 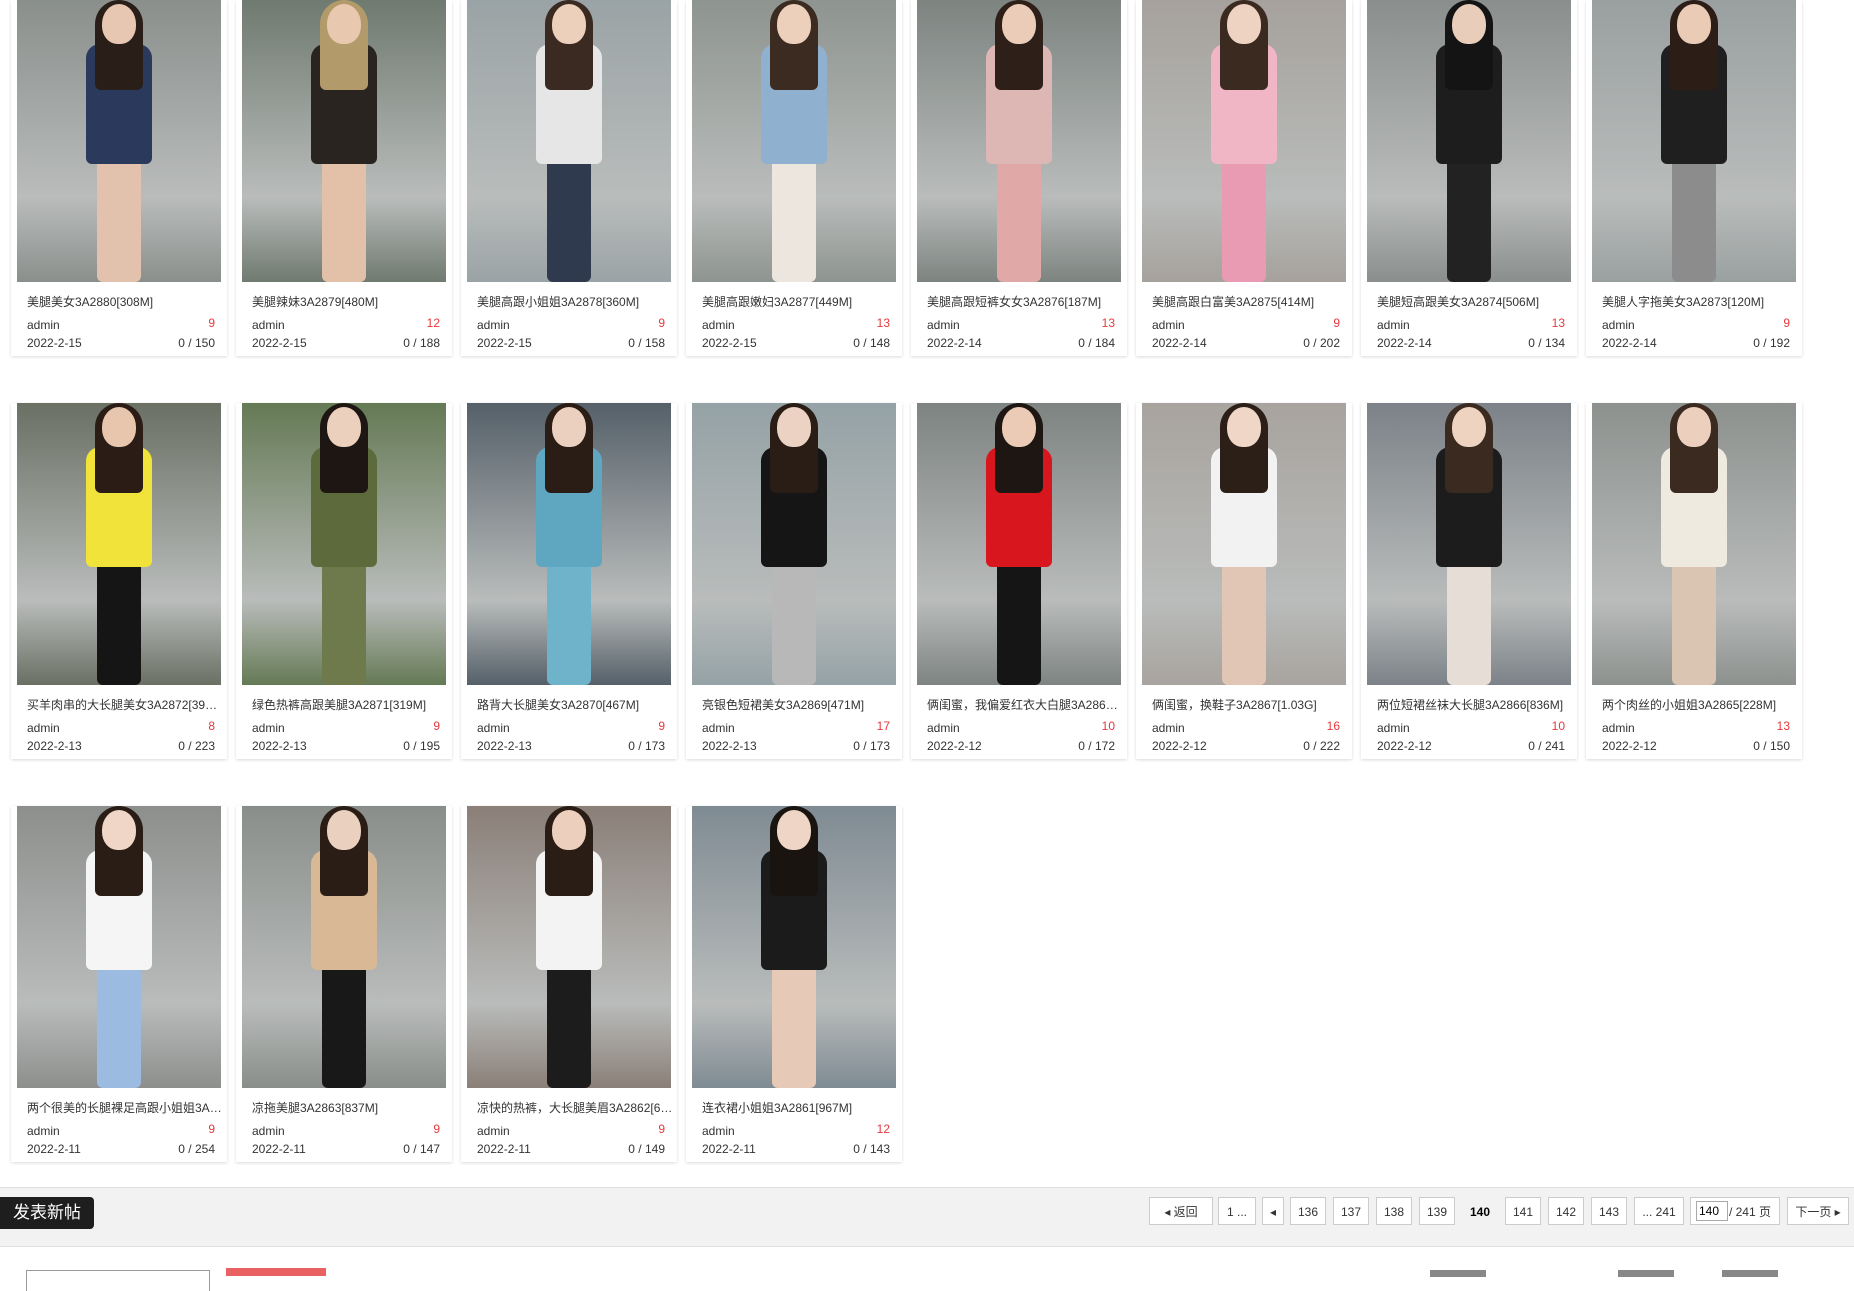 I want to click on thread-title: 美腿高跟小姐姐3A2878[360M], so click(x=575, y=301).